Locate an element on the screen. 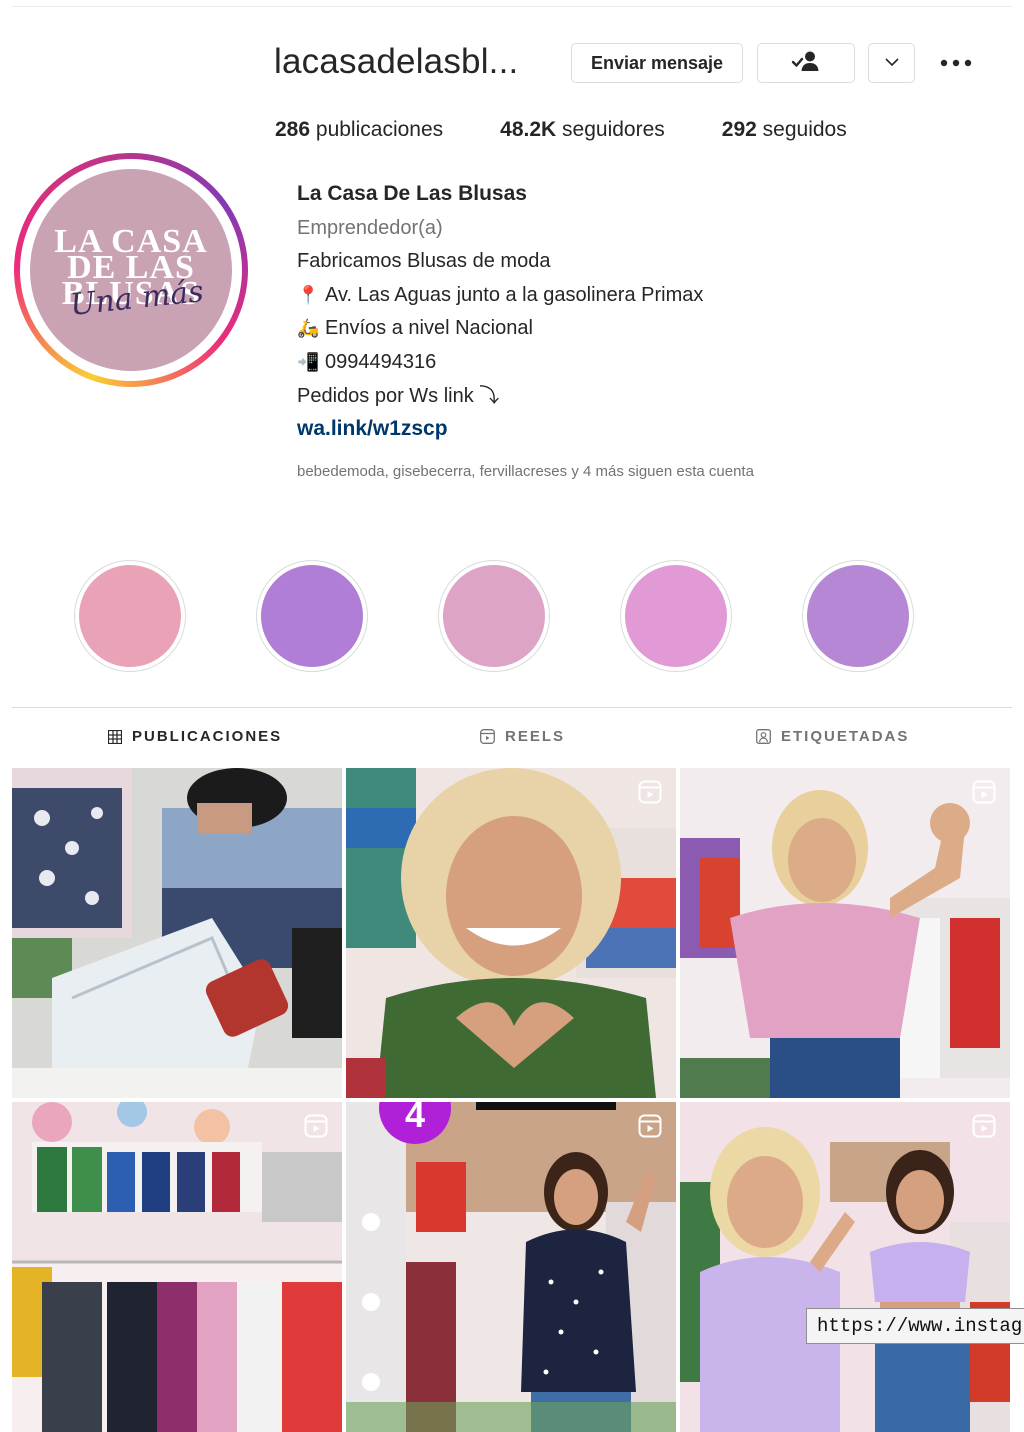  tab-publicaciones: PUBLICACIONES is located at coordinates (195, 736).